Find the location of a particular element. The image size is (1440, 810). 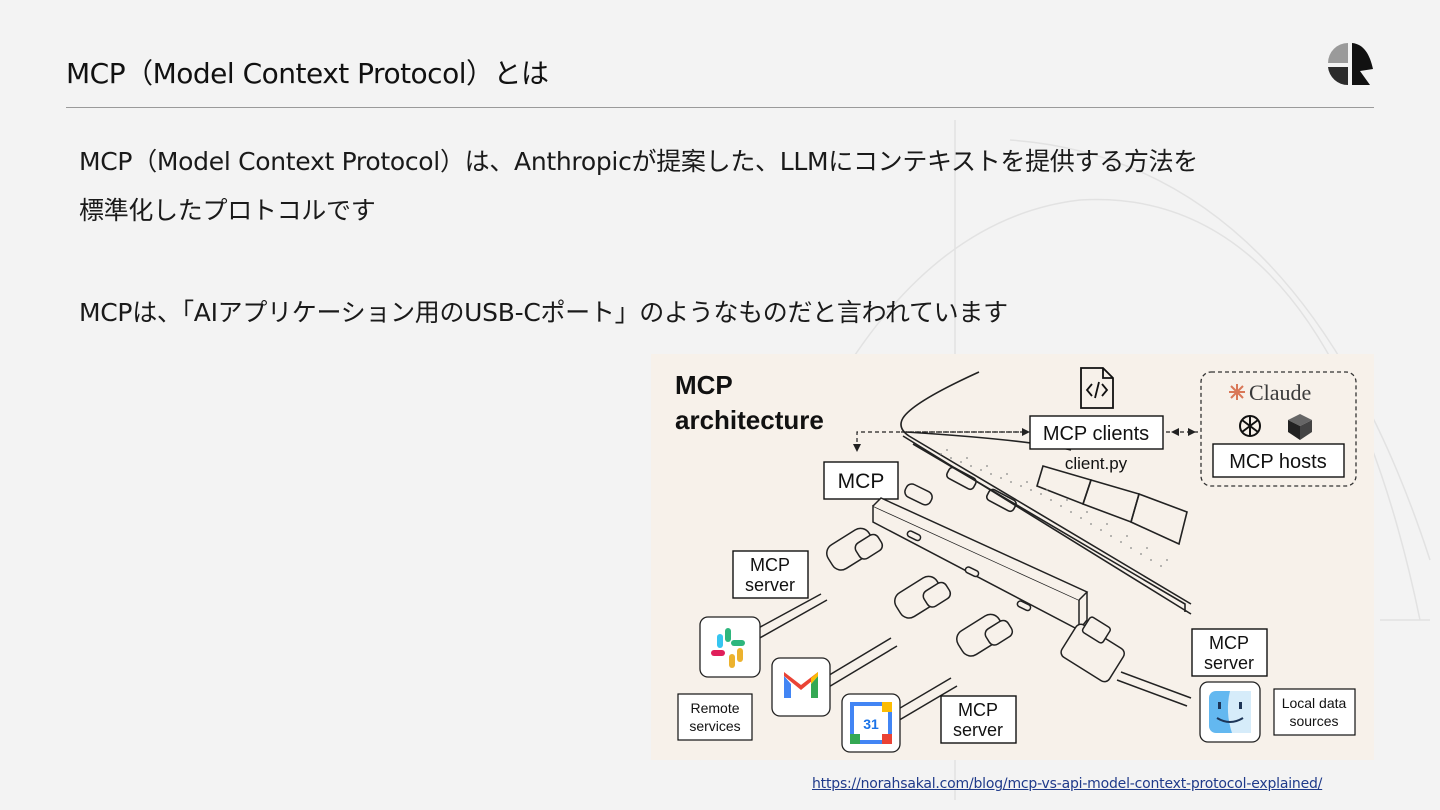

arrow-head-down is located at coordinates (857, 448).